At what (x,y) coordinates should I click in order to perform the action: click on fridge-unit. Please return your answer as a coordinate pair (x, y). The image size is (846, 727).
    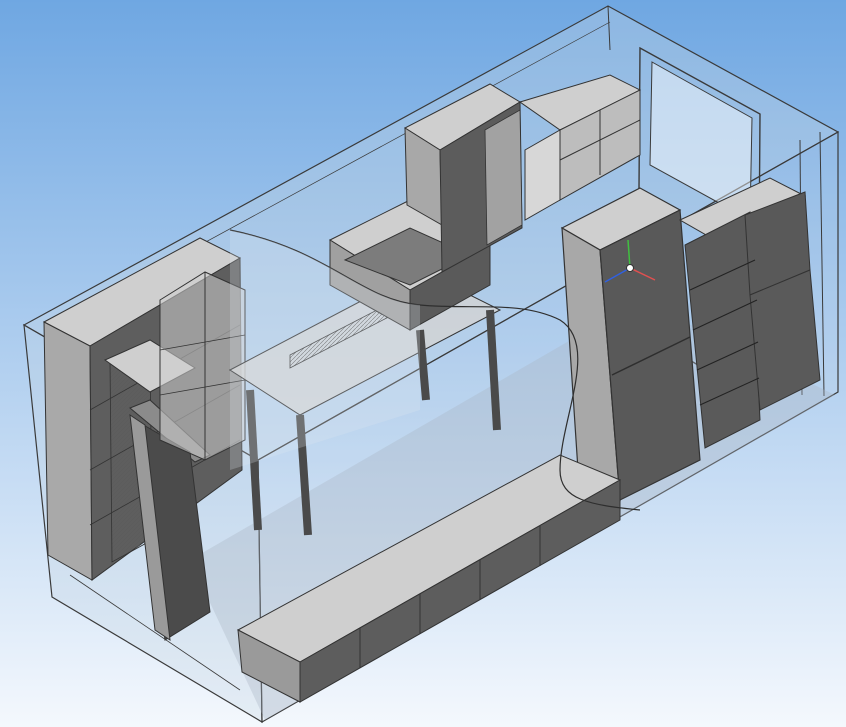
    Looking at the image, I should click on (630, 344).